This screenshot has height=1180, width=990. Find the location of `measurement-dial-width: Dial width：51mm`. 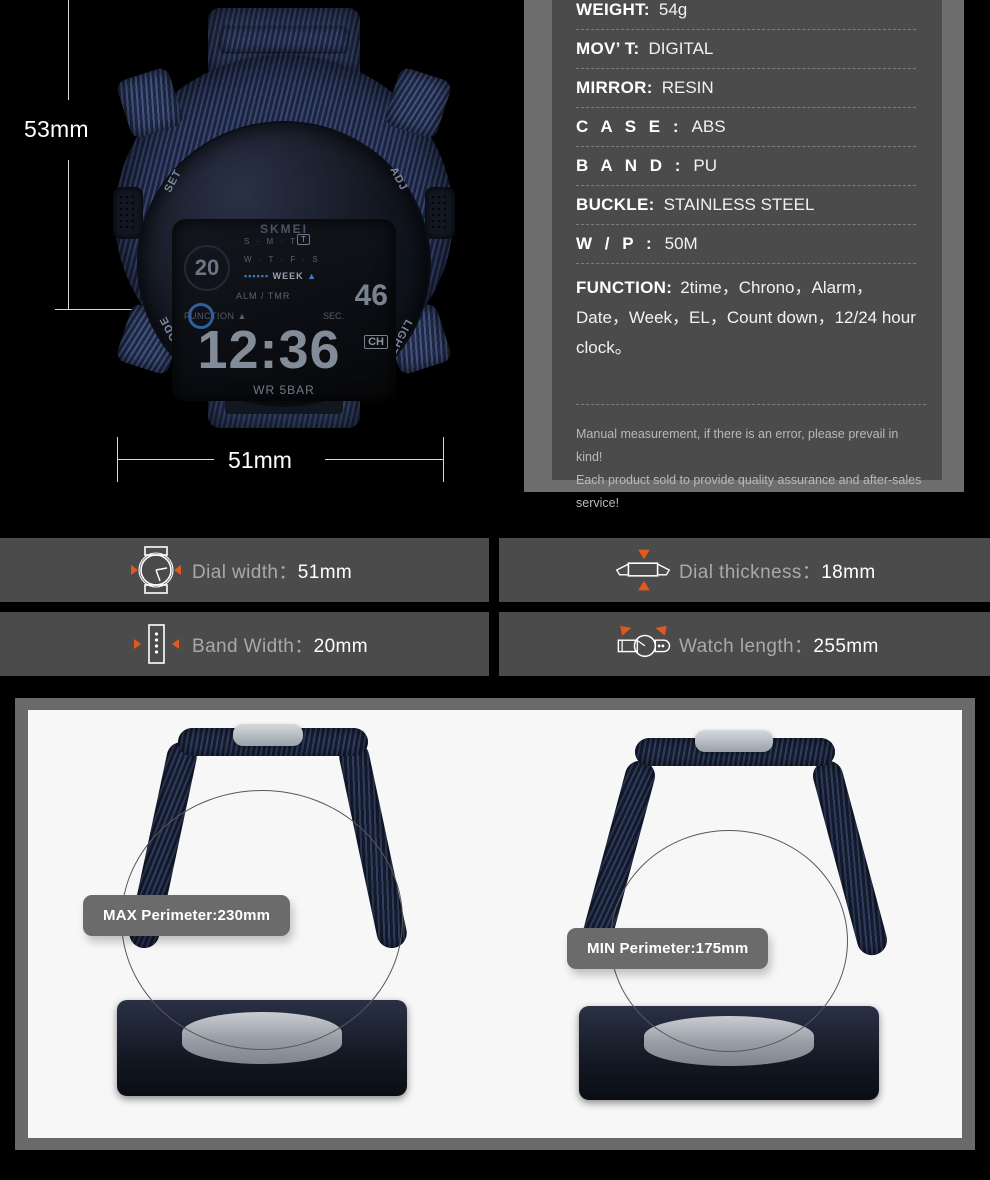

measurement-dial-width: Dial width：51mm is located at coordinates (244, 570).